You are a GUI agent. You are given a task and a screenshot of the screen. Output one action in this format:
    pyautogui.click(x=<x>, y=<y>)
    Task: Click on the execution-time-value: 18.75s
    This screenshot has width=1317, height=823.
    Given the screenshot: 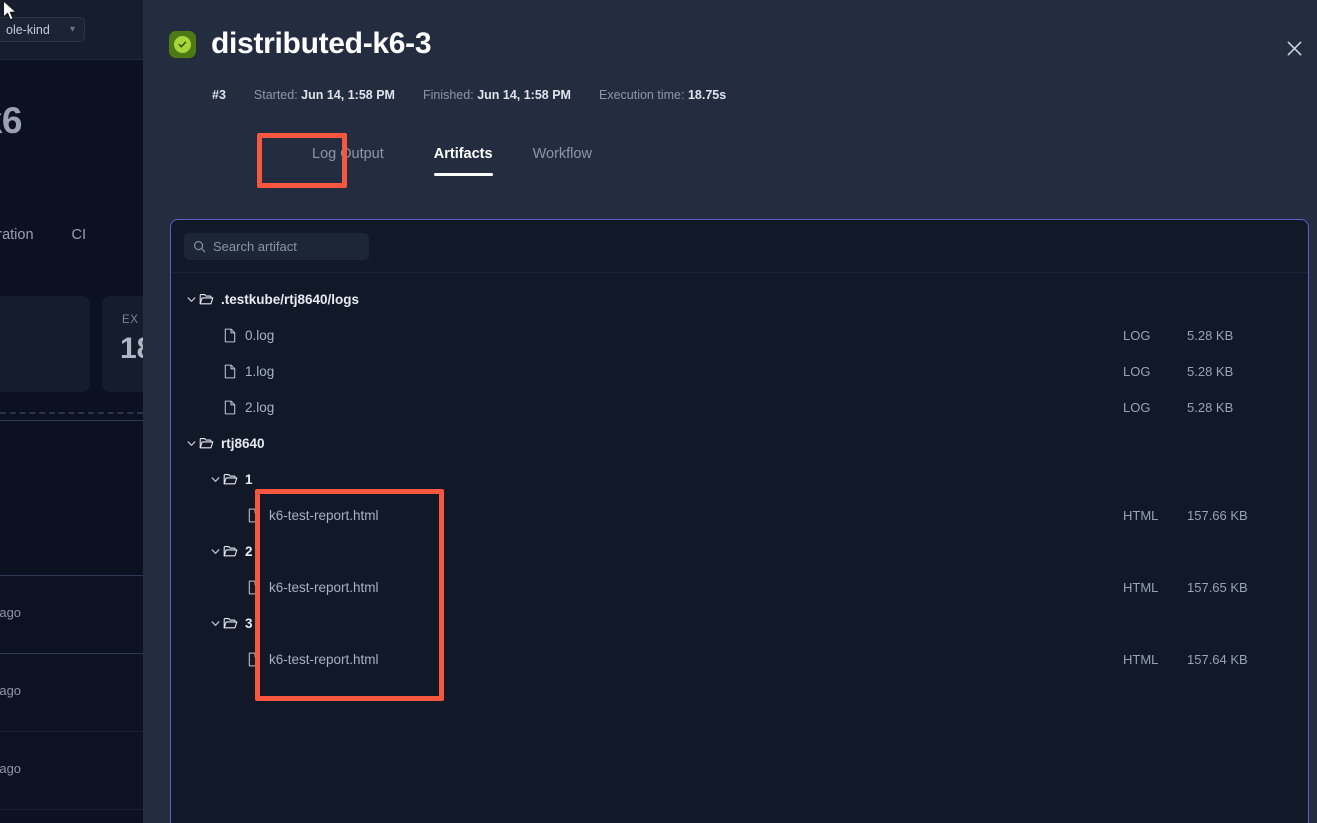 What is the action you would take?
    pyautogui.click(x=707, y=95)
    